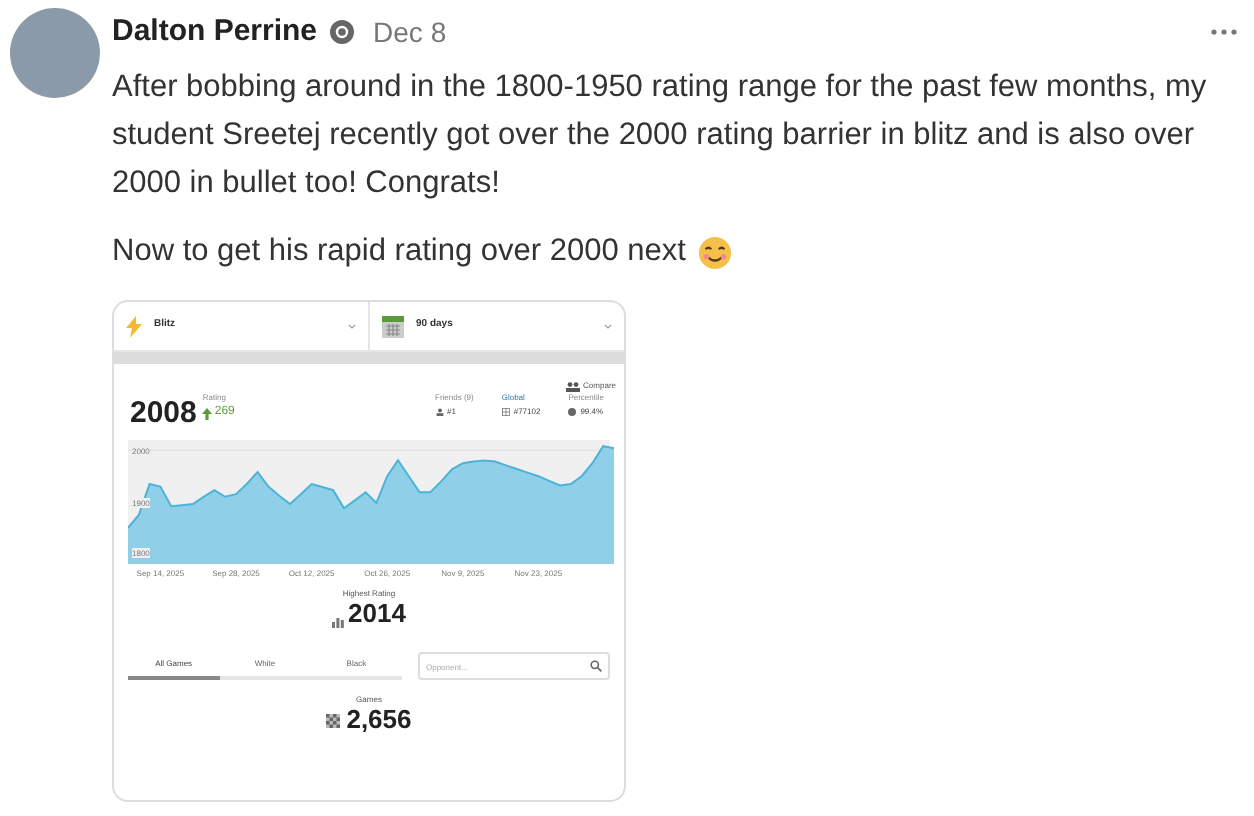 The width and height of the screenshot is (1254, 816). I want to click on up-arrow-icon, so click(207, 413).